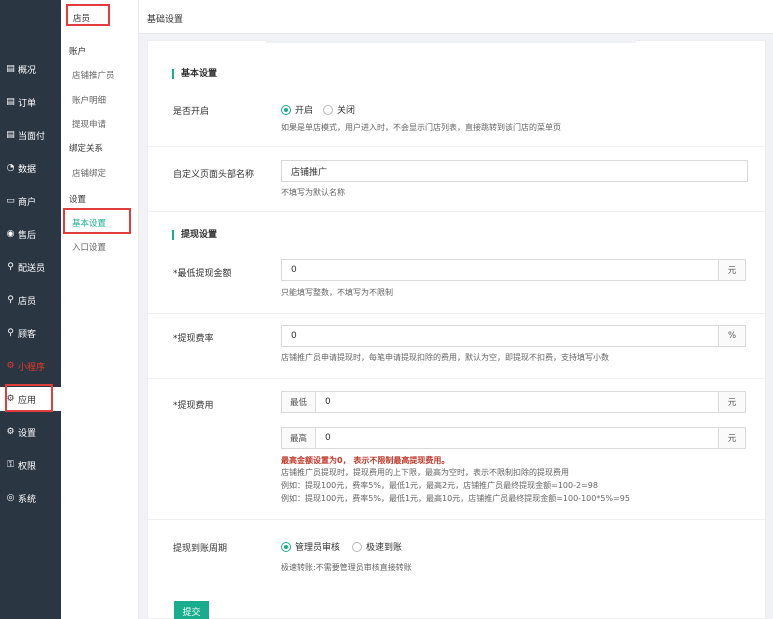 The image size is (773, 619). Describe the element at coordinates (10, 201) in the screenshot. I see `merchant-icon: ▭` at that location.